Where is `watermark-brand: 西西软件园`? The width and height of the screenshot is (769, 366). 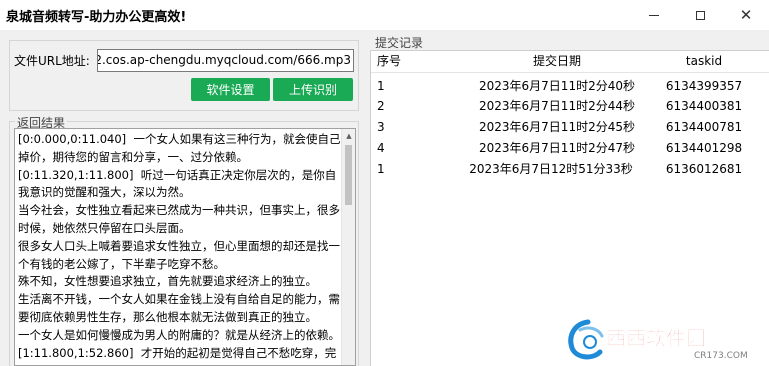
watermark-brand: 西西软件园 is located at coordinates (656, 338).